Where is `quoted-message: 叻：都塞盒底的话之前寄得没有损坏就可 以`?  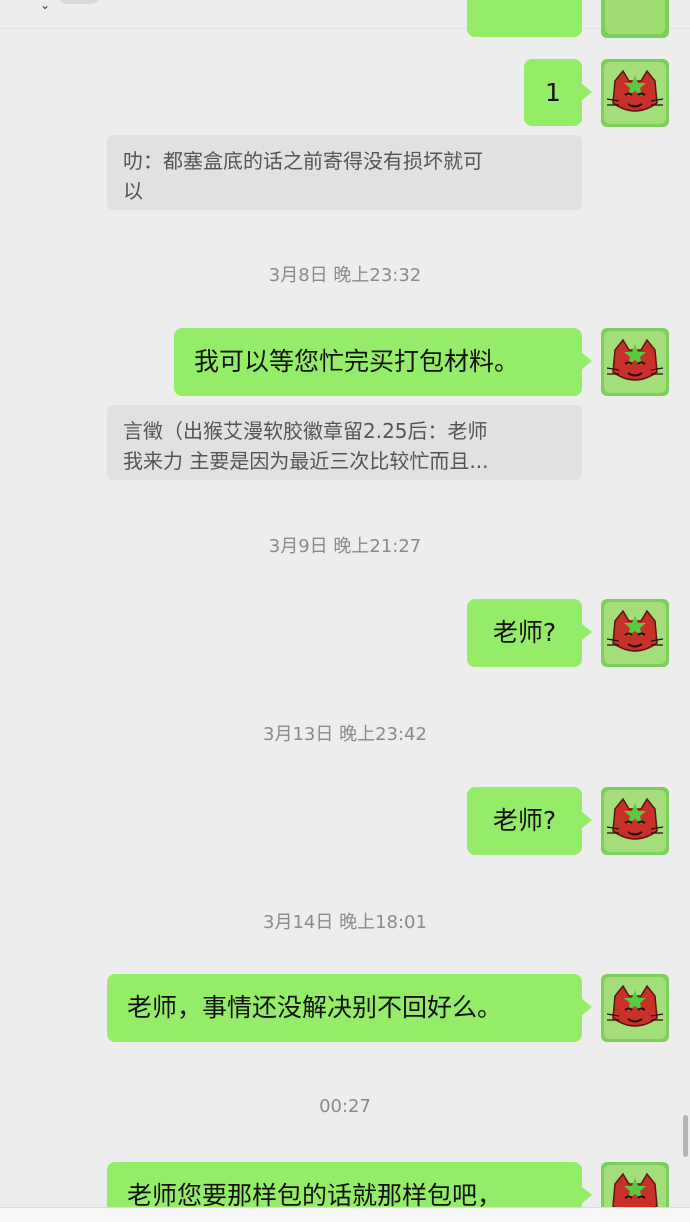
quoted-message: 叻：都塞盒底的话之前寄得没有损坏就可 以 is located at coordinates (344, 172).